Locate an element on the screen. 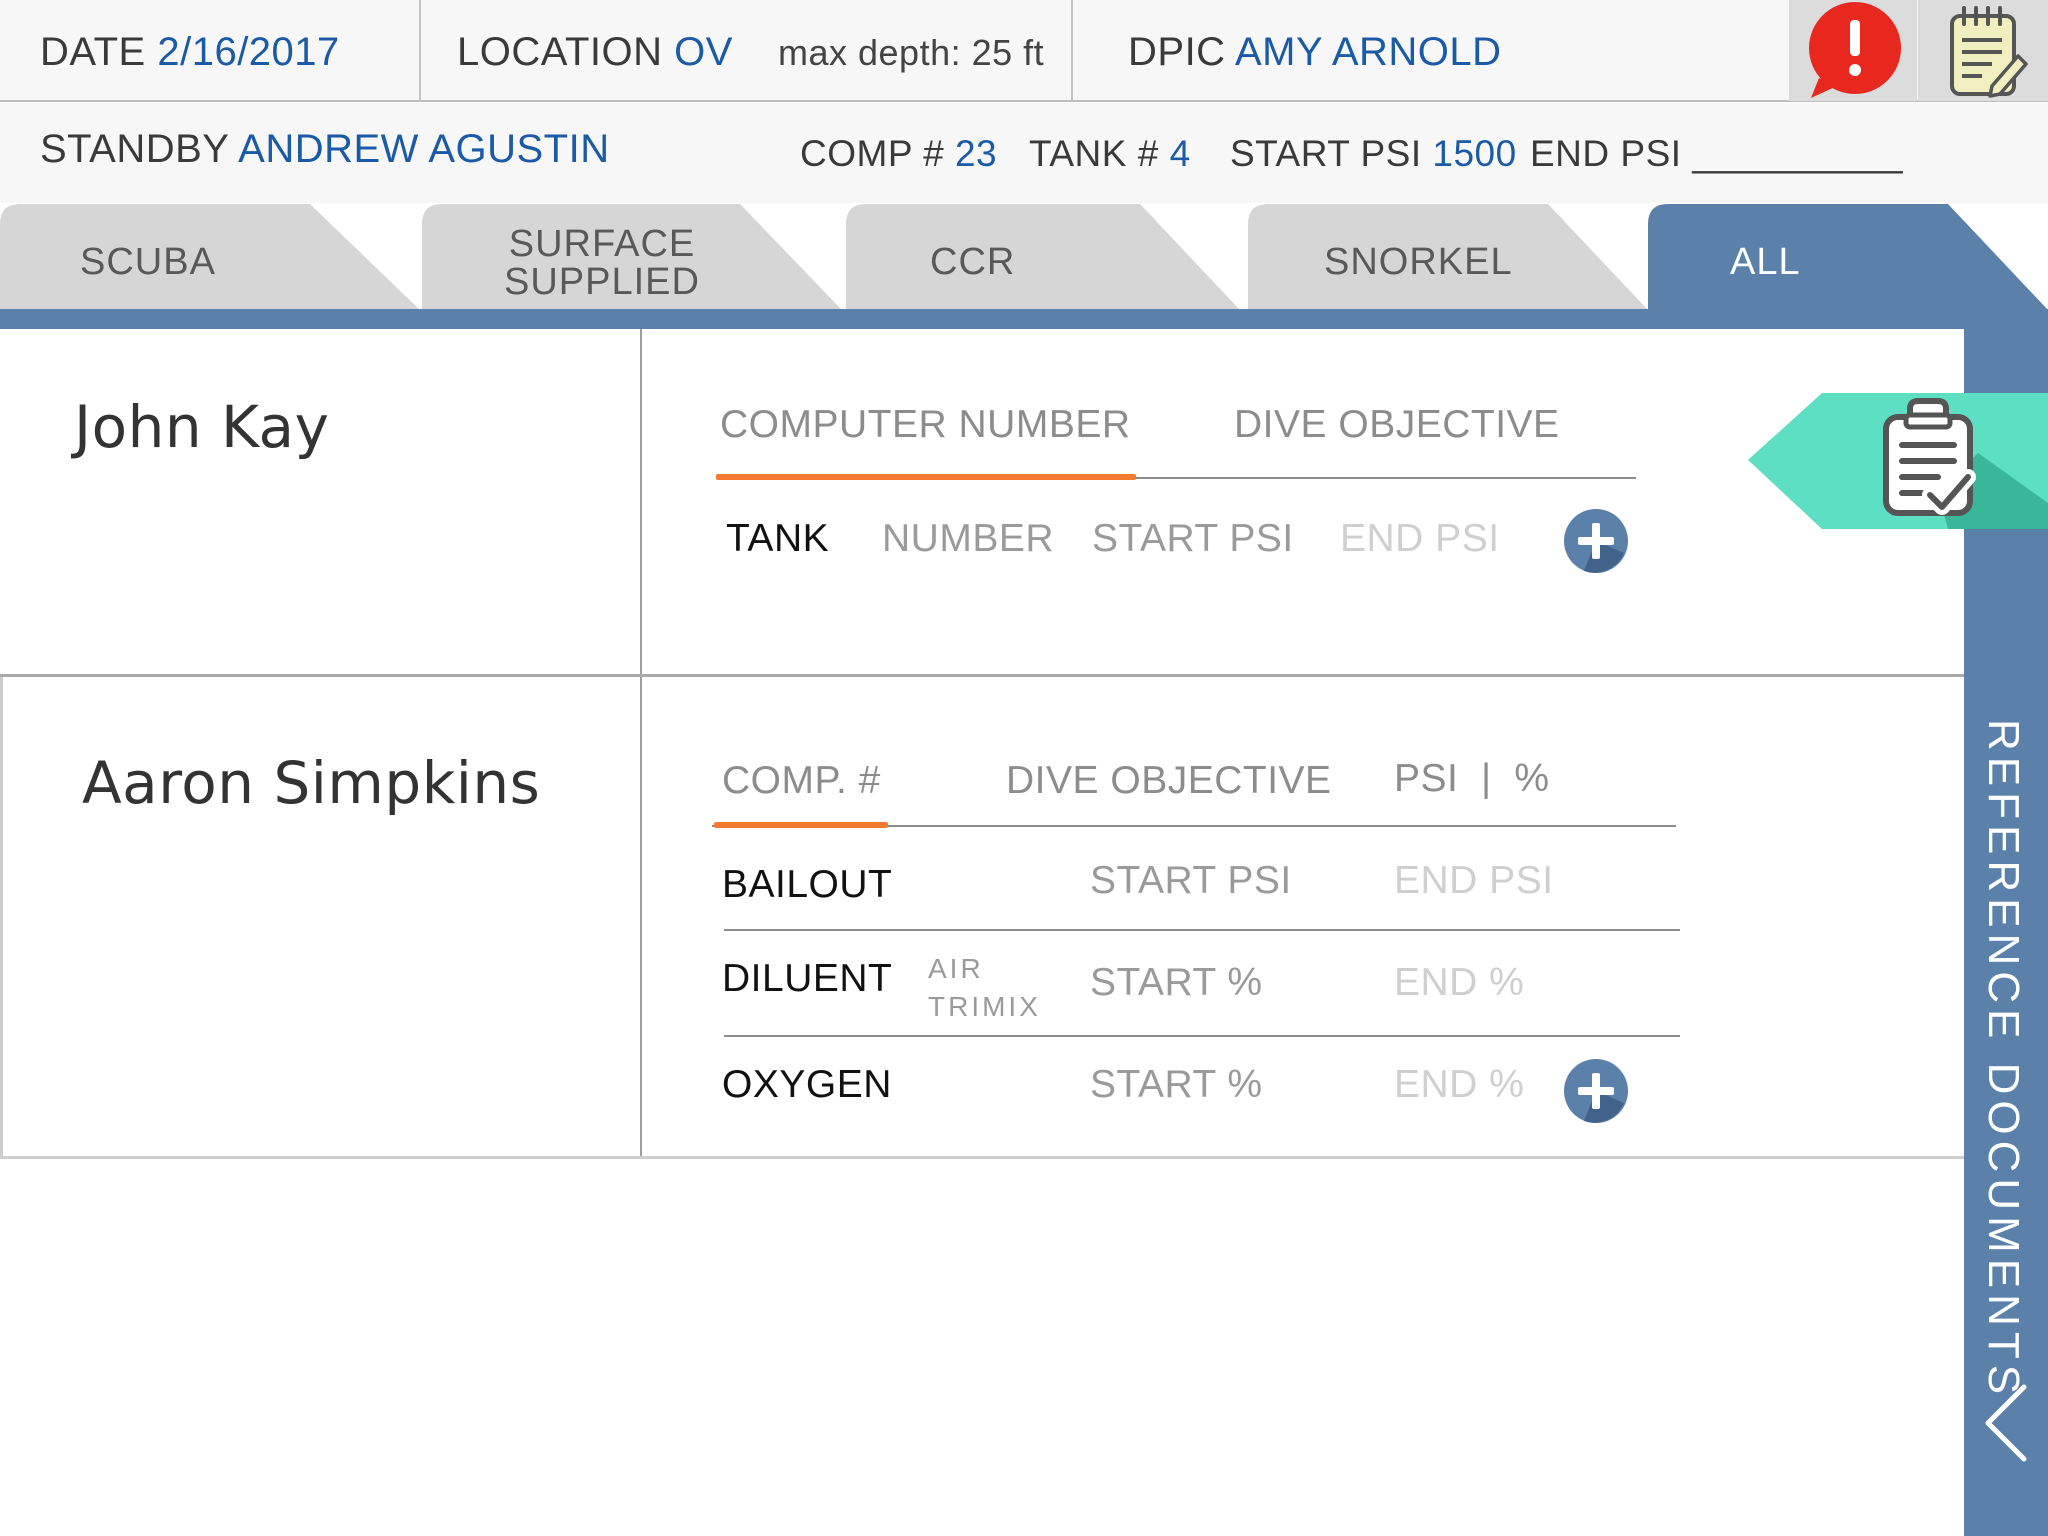 This screenshot has width=2048, height=1536. bailout-end-psi-field: END PSI is located at coordinates (1474, 881).